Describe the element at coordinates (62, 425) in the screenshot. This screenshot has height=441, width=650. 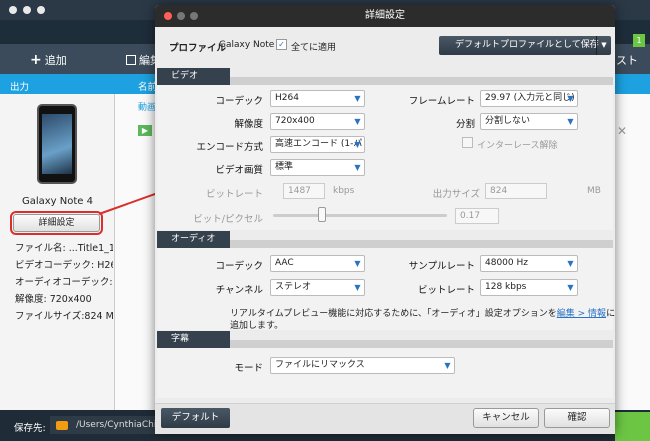
I see `folder-icon` at that location.